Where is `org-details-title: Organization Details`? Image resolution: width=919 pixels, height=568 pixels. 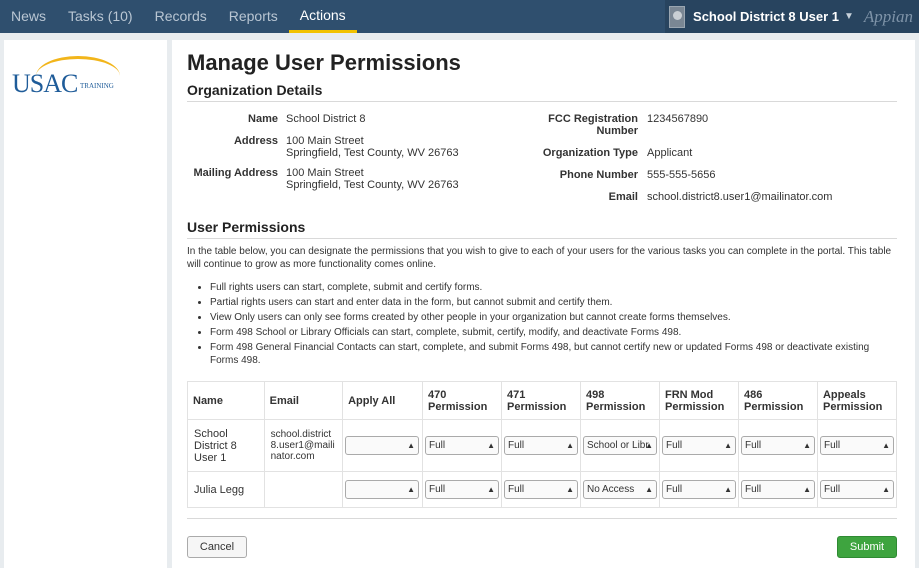 org-details-title: Organization Details is located at coordinates (255, 90).